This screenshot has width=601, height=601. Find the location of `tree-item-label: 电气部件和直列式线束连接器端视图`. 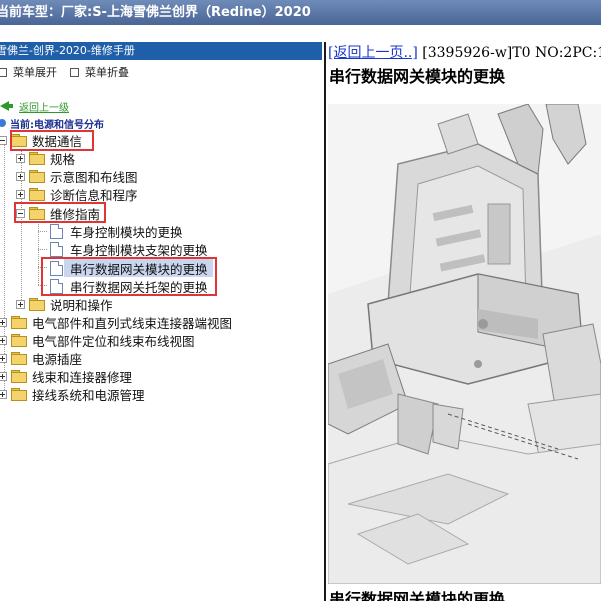

tree-item-label: 电气部件和直列式线束连接器端视图 is located at coordinates (132, 323).